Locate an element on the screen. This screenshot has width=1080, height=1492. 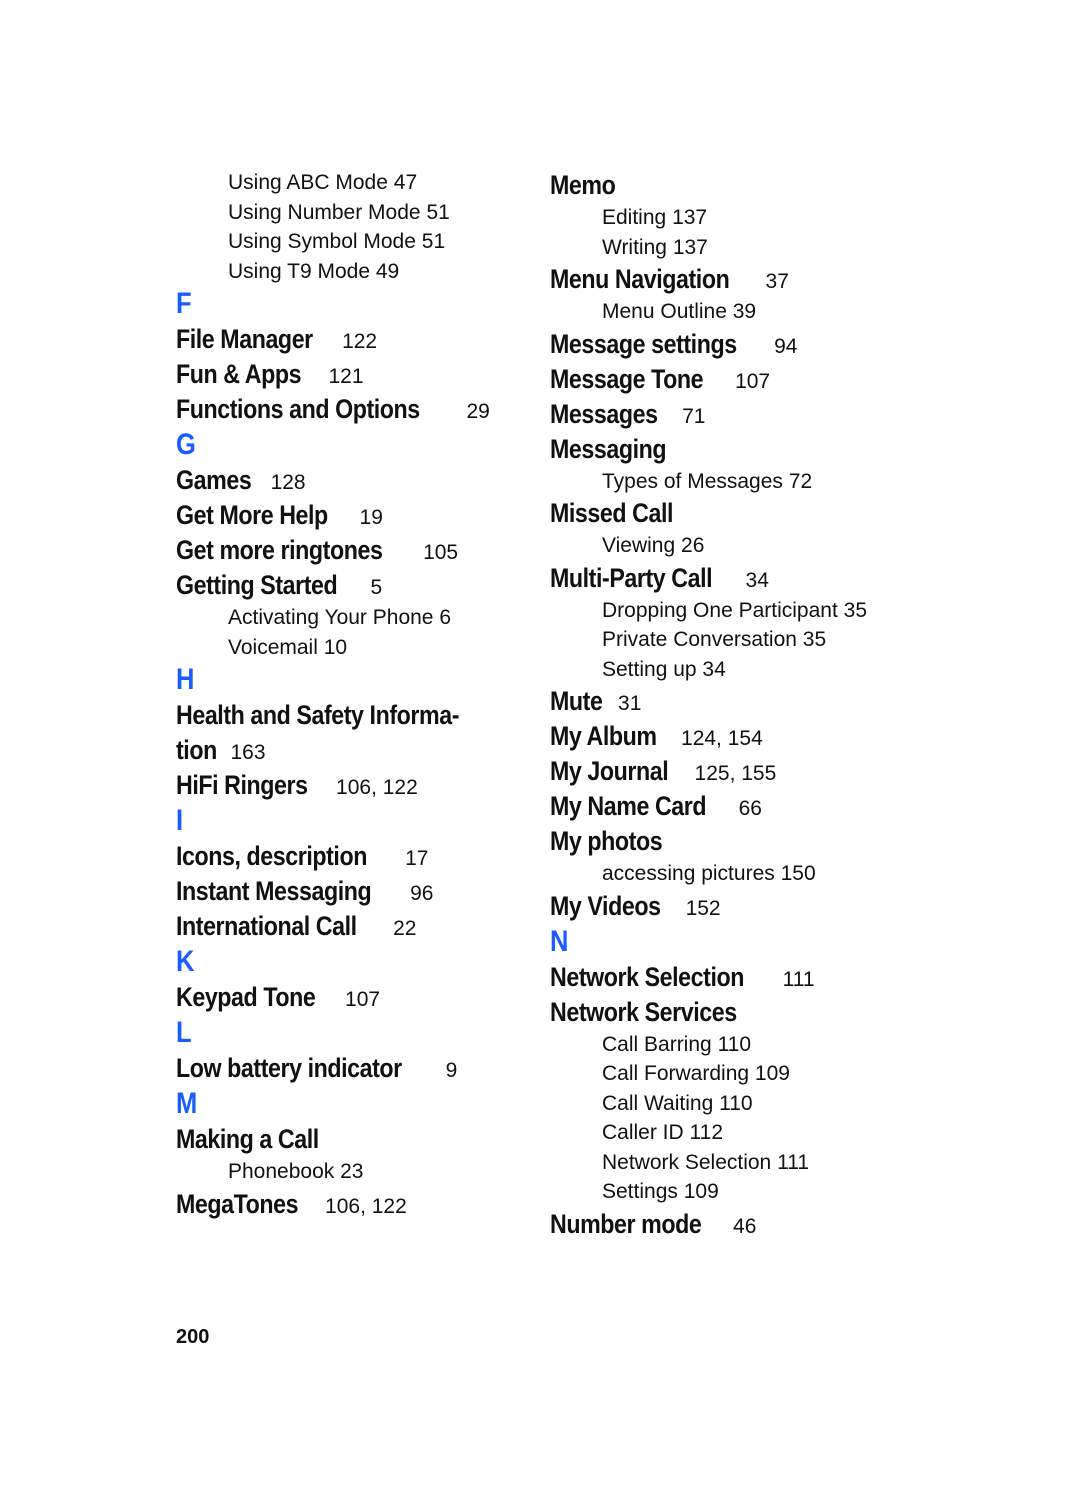
entry-page-refs: 125, 155 is located at coordinates (736, 773).